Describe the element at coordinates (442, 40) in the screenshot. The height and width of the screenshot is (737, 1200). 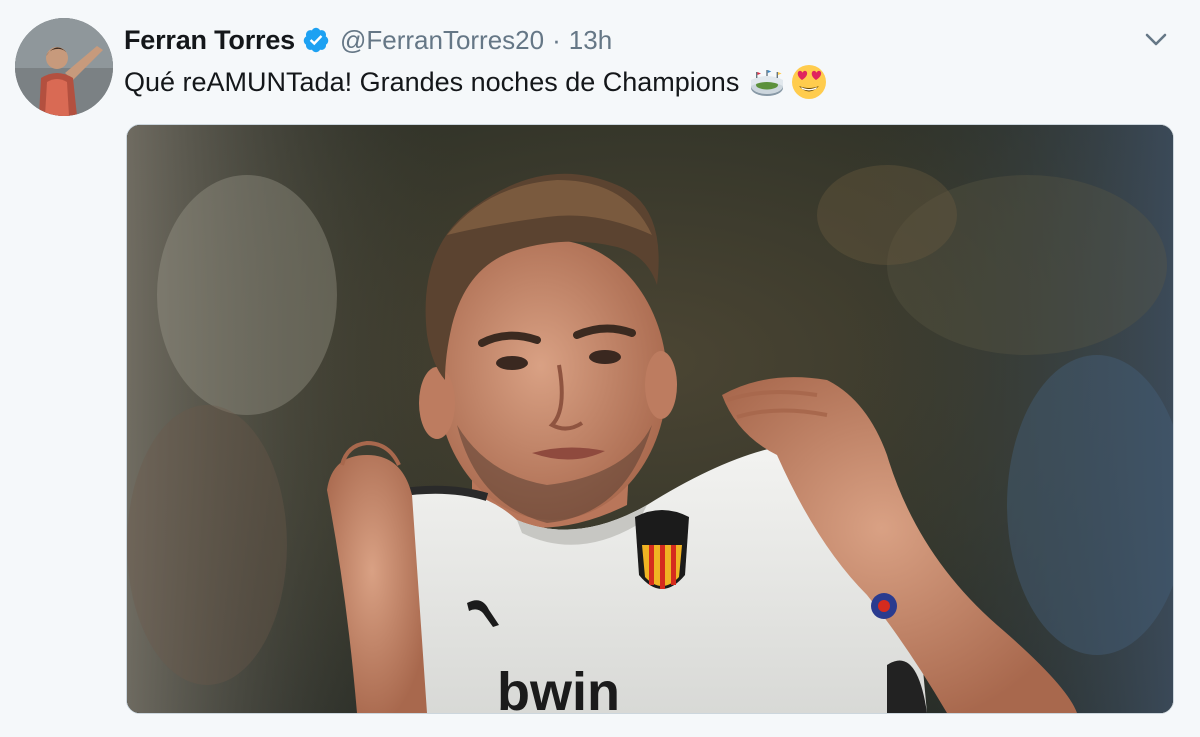
I see `user-handle: @FerranTorres20` at that location.